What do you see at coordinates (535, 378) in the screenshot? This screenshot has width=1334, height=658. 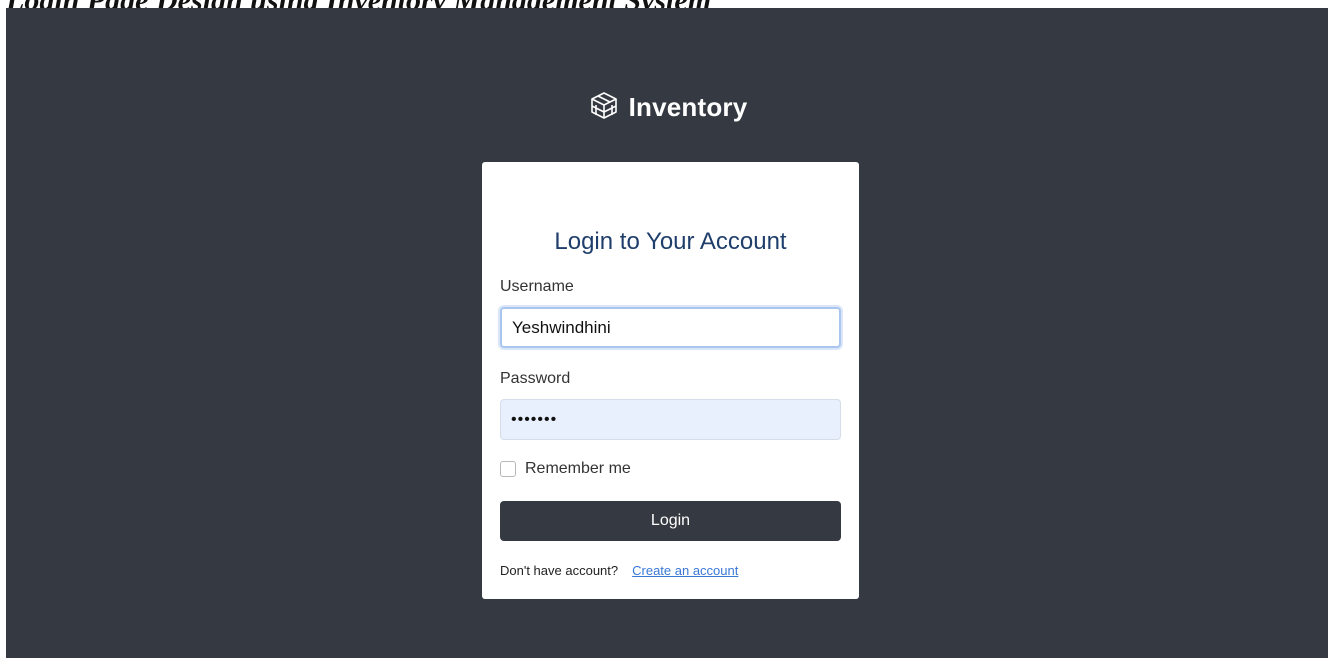 I see `password-label: Password` at bounding box center [535, 378].